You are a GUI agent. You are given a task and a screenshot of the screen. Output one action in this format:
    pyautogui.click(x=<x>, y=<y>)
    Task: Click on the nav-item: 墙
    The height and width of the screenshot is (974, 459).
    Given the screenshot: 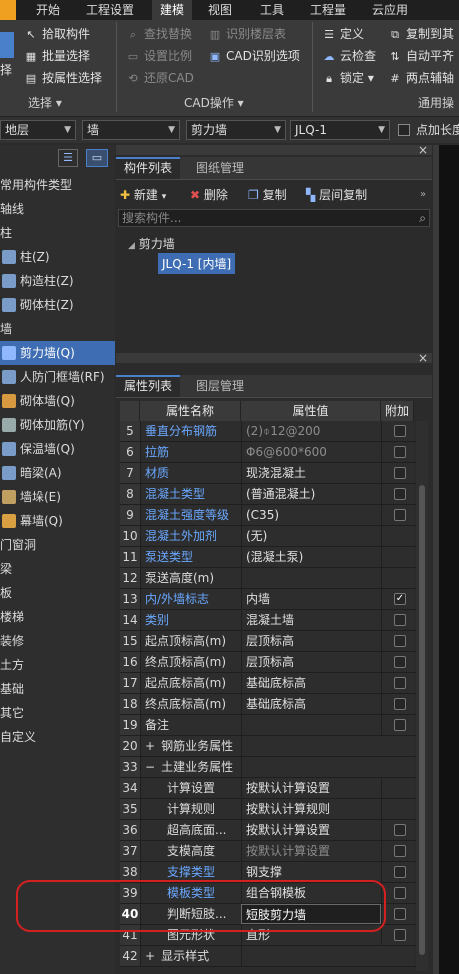 What is the action you would take?
    pyautogui.click(x=57, y=329)
    